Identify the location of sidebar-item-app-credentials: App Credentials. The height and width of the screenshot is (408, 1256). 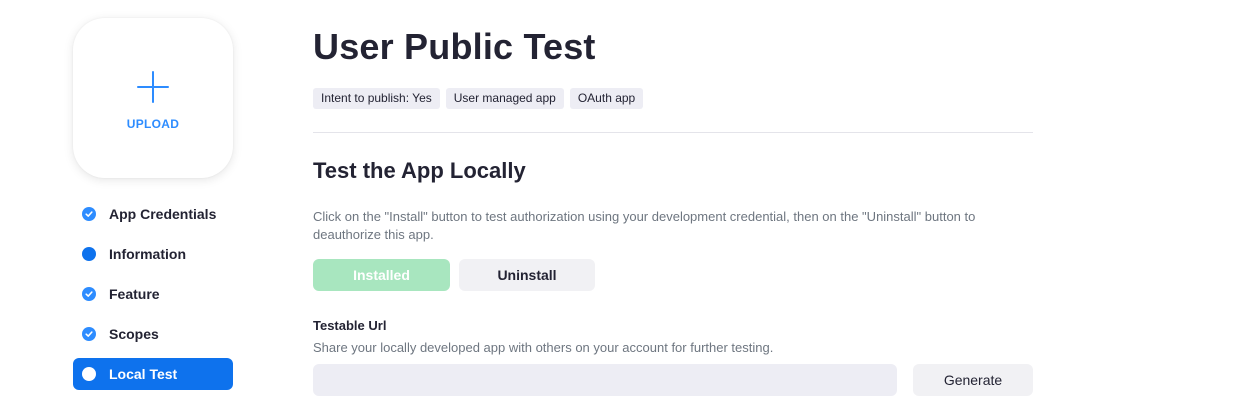
(153, 214).